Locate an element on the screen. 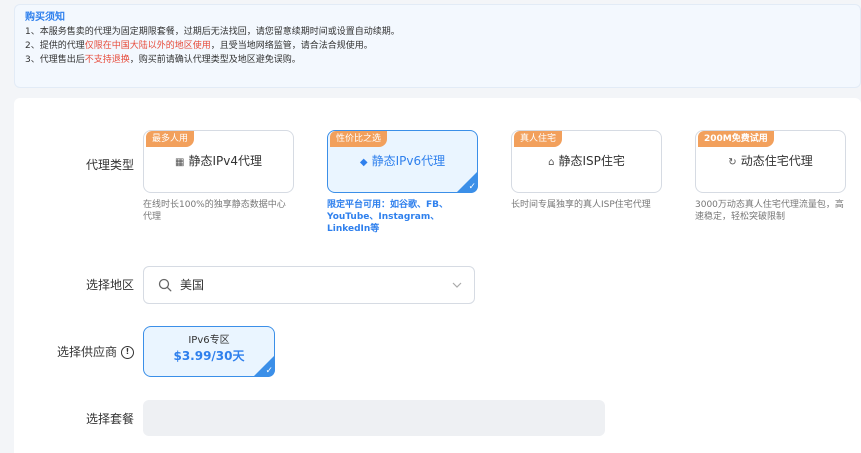  proxy-type-tag: 200M免费试用 is located at coordinates (736, 139).